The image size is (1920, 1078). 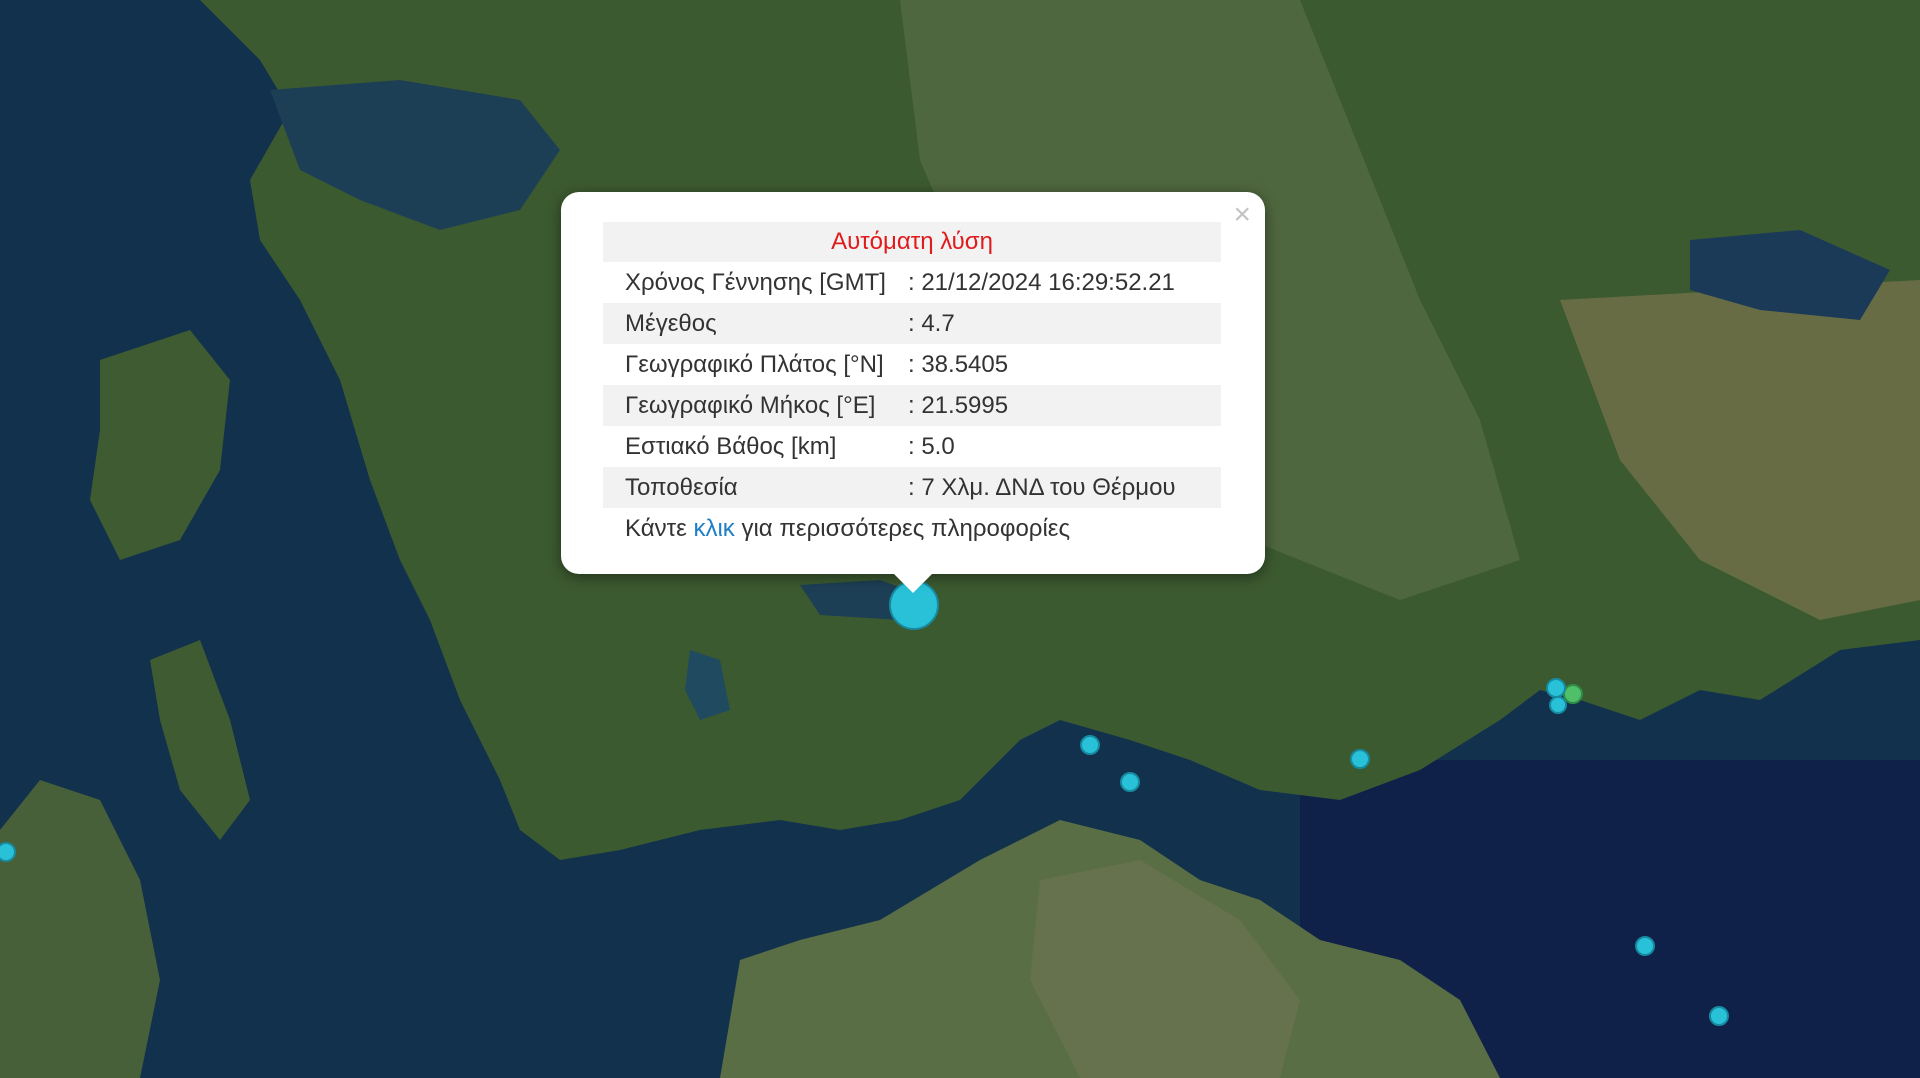 I want to click on detail-row-longitude: Γεωγραφικό Μήκος [°E] : 21.5995, so click(x=912, y=405).